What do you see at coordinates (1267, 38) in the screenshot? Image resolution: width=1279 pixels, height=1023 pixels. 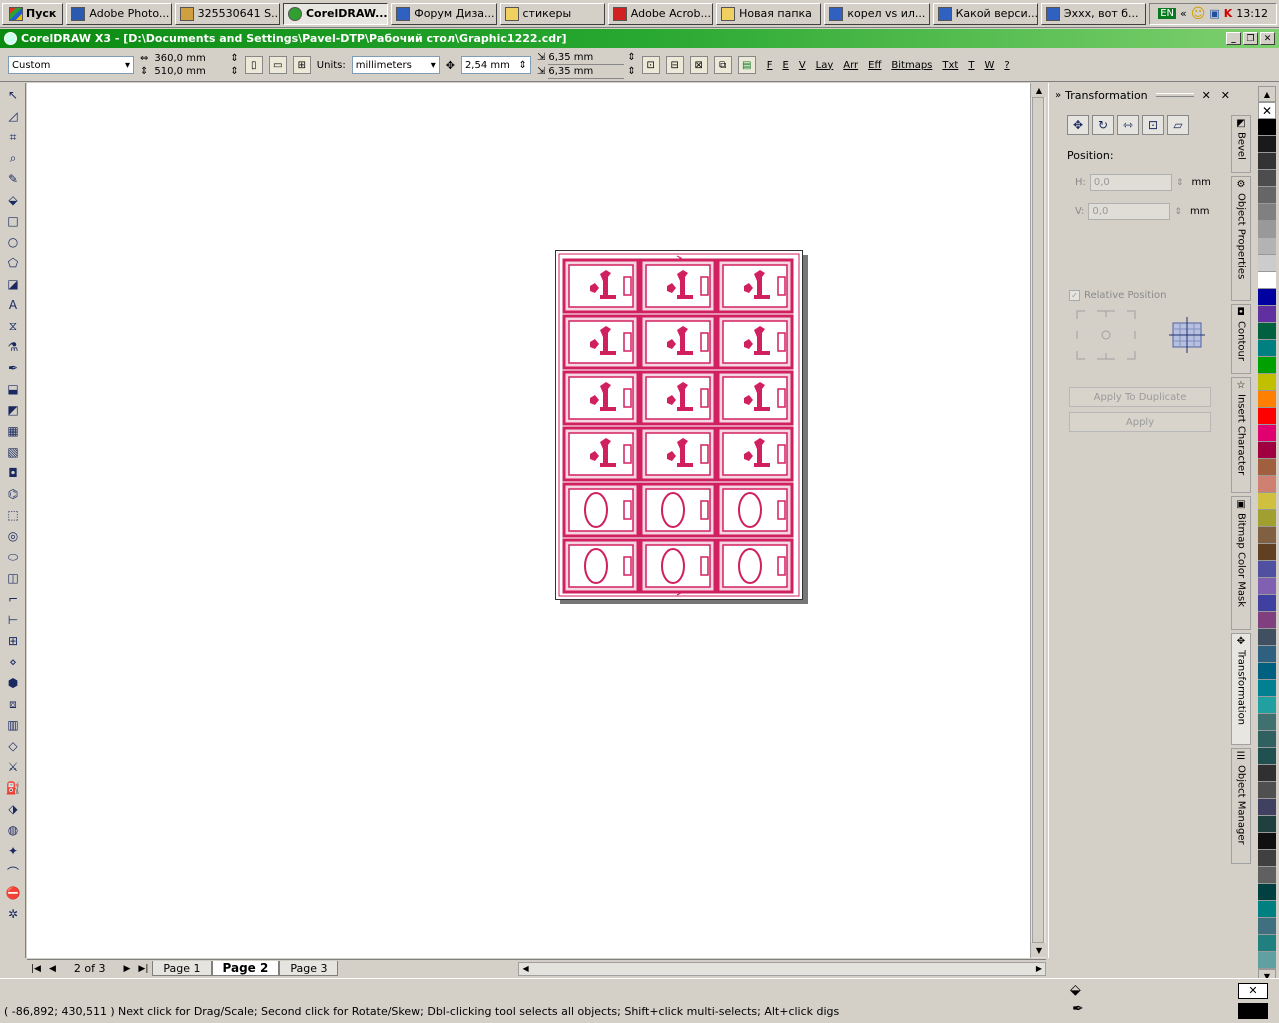 I see `close-icon: ✕` at bounding box center [1267, 38].